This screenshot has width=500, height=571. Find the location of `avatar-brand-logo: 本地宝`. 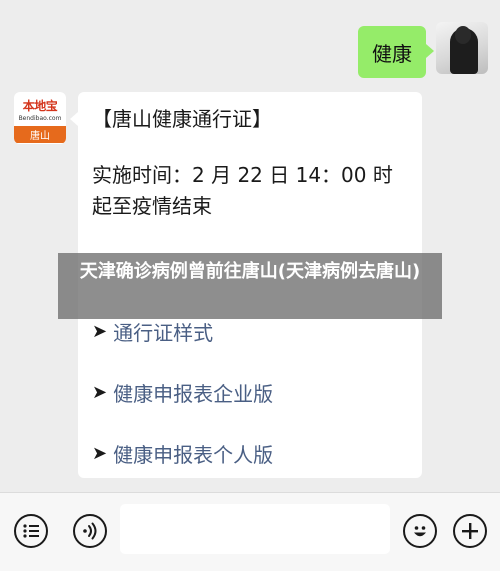

avatar-brand-logo: 本地宝 is located at coordinates (40, 106).